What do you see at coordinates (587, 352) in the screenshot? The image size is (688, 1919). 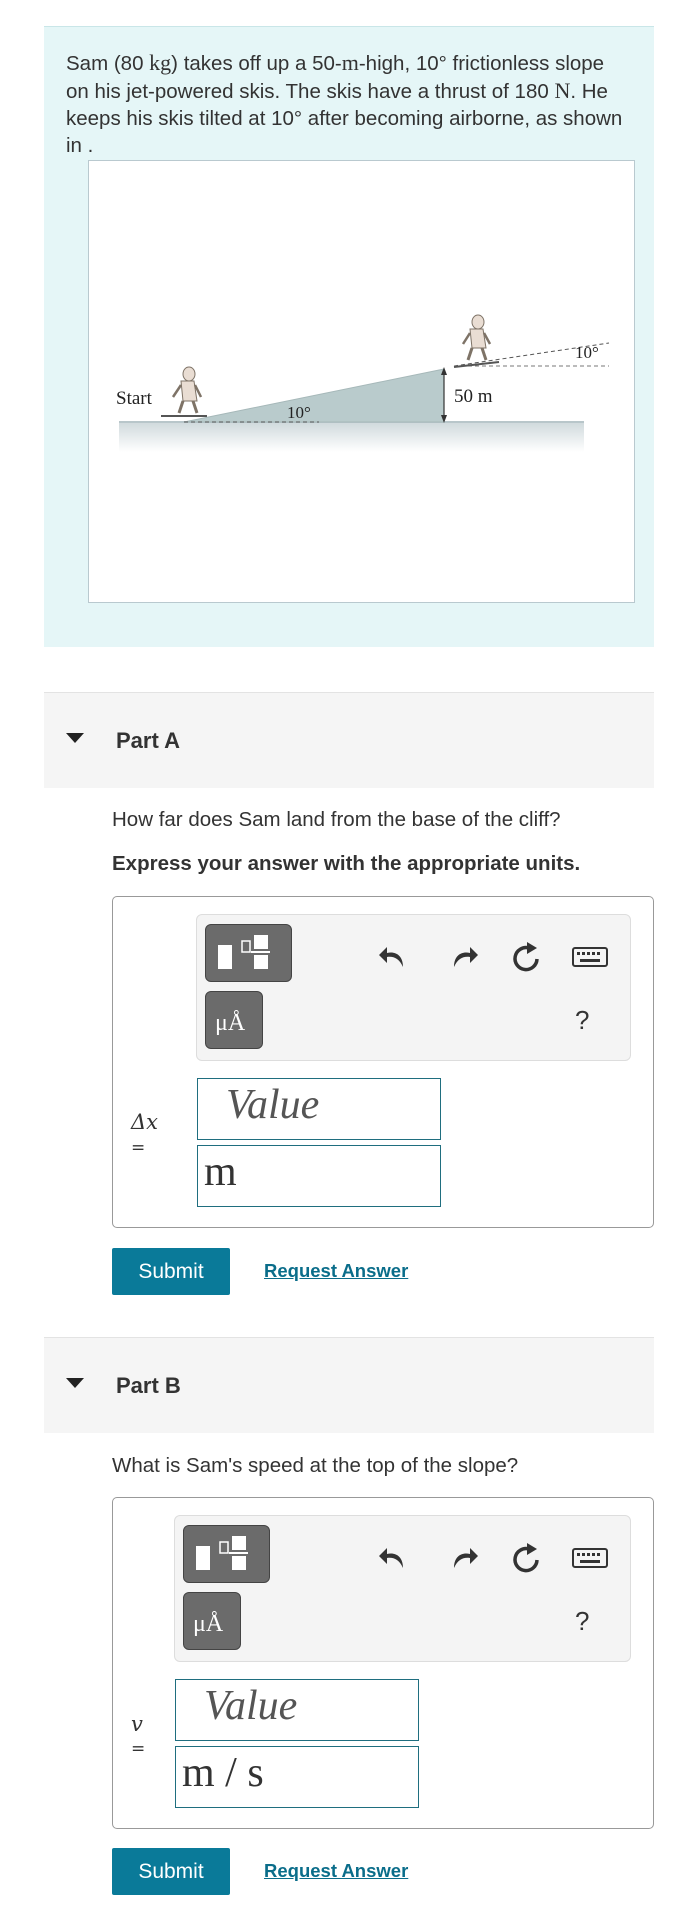 I see `tilt-angle-label: 10°` at bounding box center [587, 352].